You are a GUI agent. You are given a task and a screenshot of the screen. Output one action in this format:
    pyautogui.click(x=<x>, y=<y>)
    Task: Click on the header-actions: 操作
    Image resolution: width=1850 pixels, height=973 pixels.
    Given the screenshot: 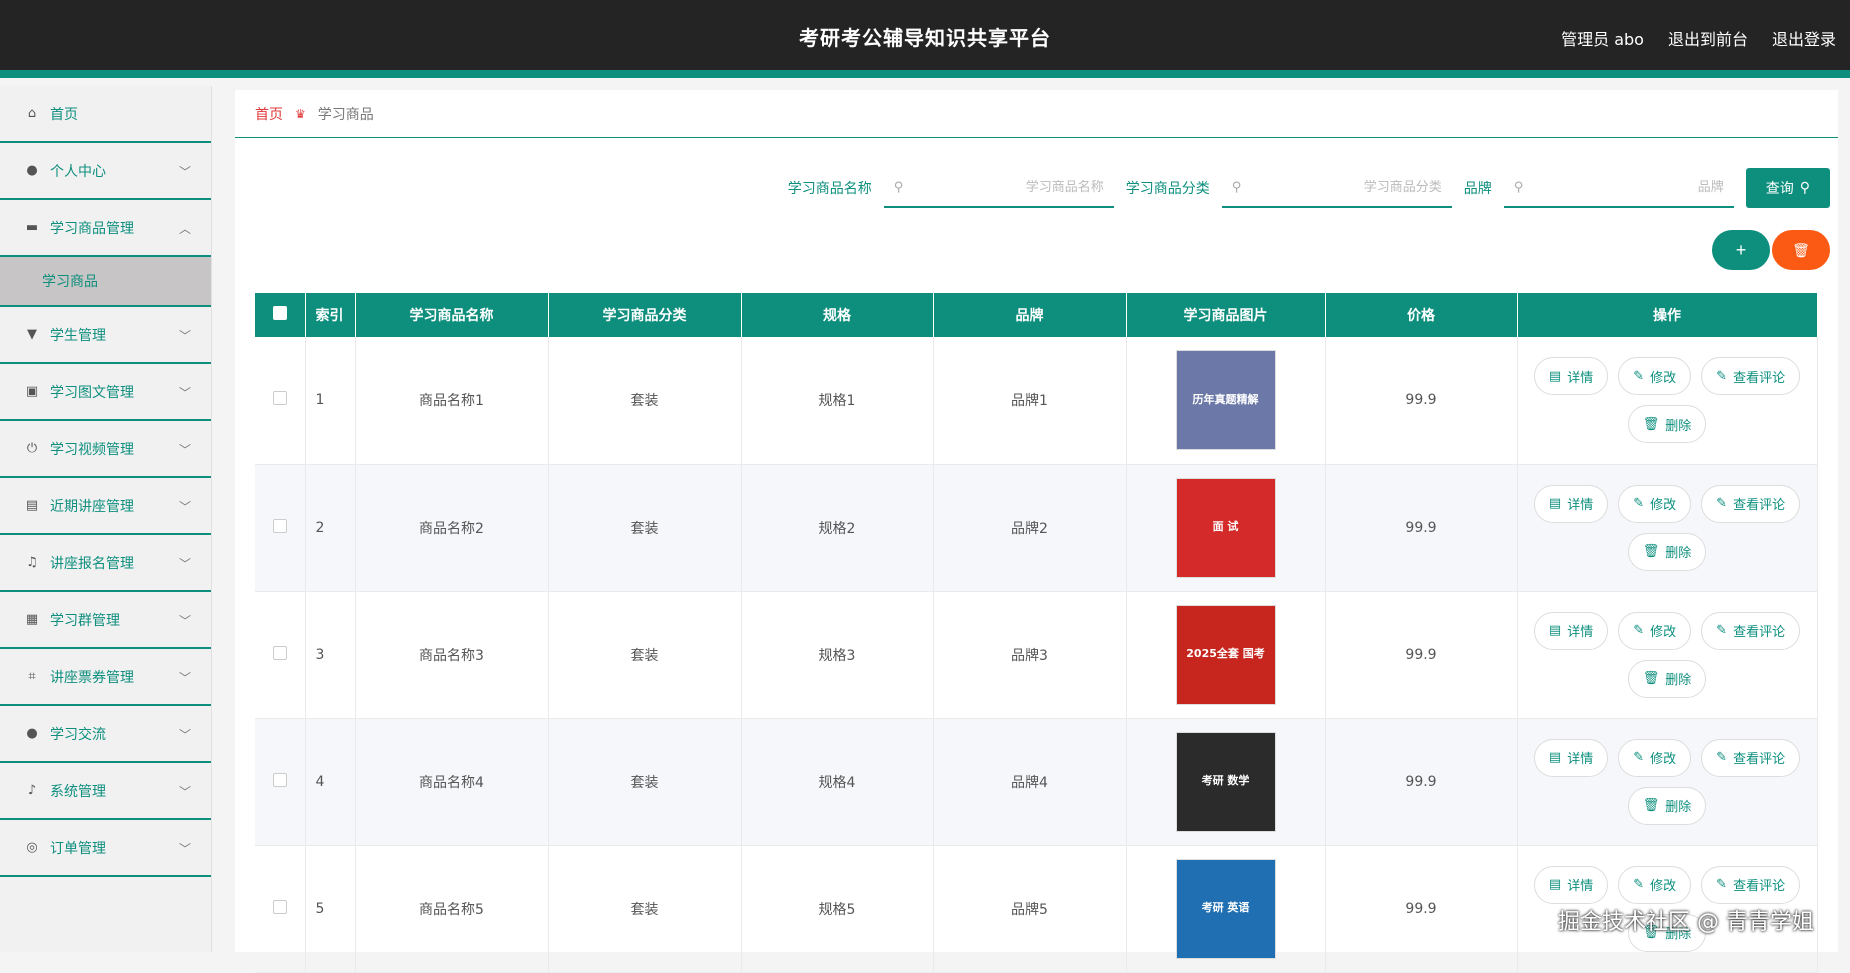 What is the action you would take?
    pyautogui.click(x=1667, y=315)
    